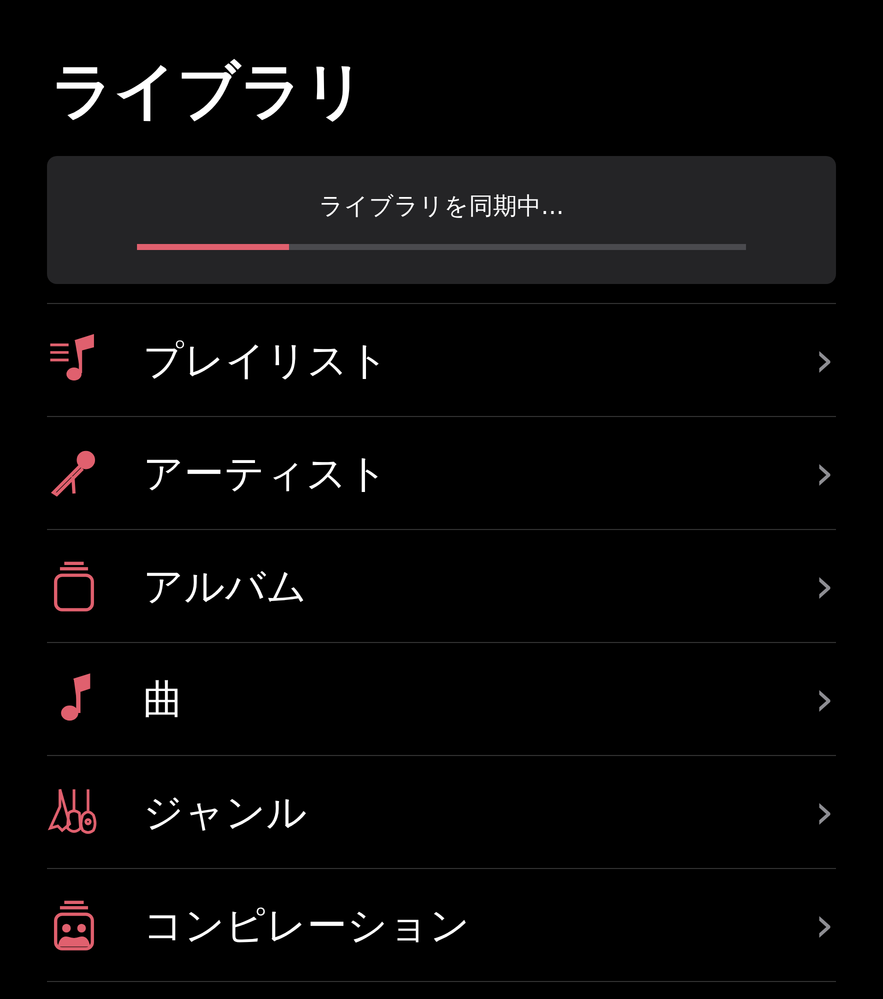 This screenshot has width=883, height=999. Describe the element at coordinates (209, 91) in the screenshot. I see `page-title: ライブラリ` at that location.